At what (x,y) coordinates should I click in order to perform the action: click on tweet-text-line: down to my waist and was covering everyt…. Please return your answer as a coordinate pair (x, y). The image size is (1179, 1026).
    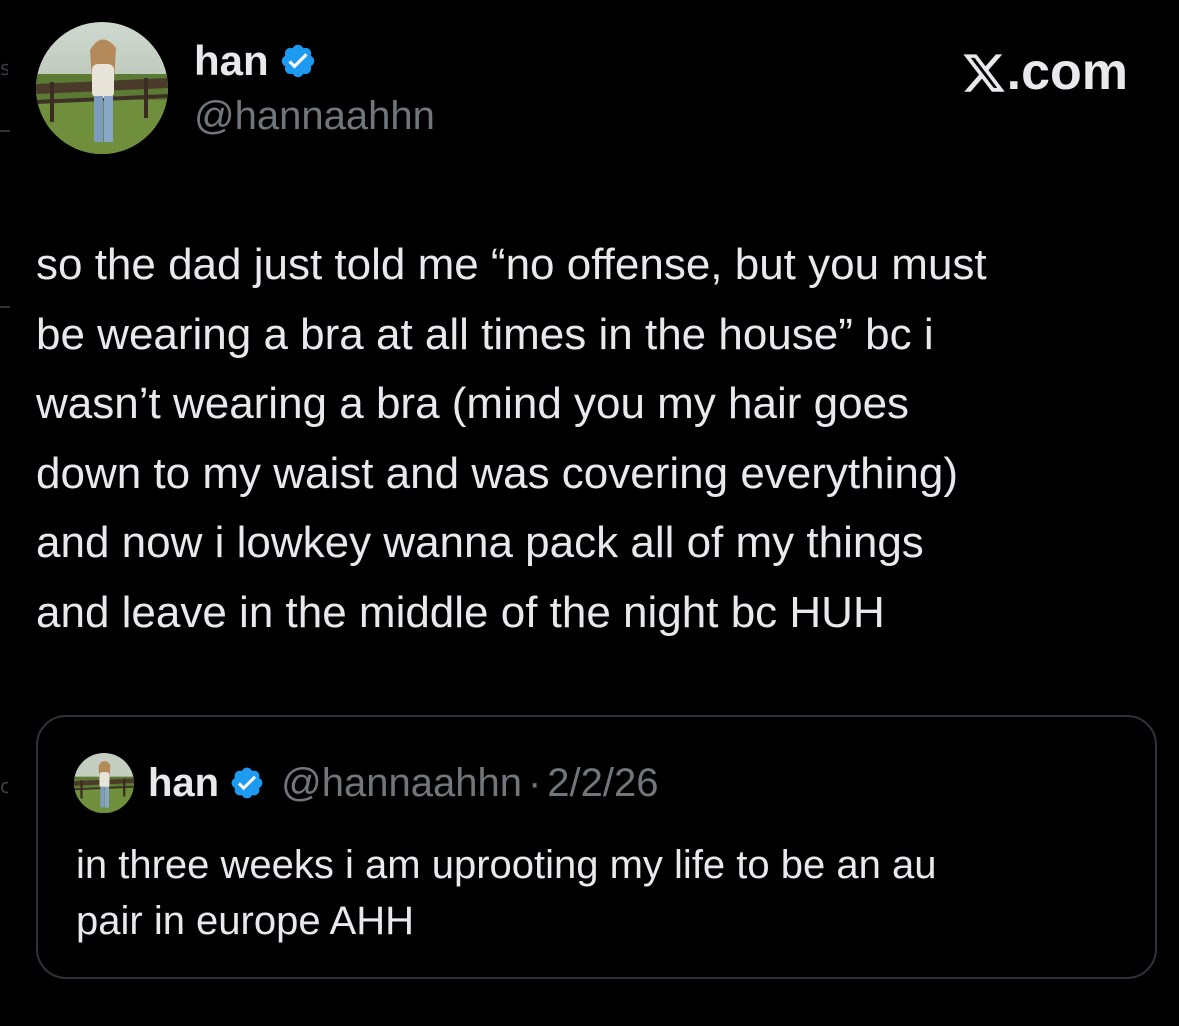
    Looking at the image, I should click on (497, 473).